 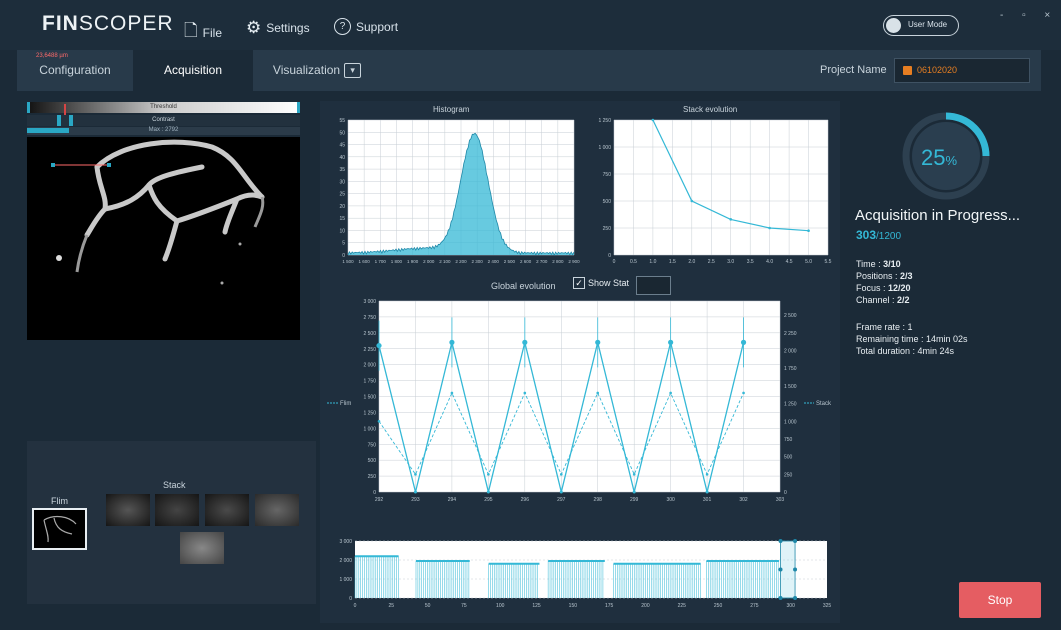 I want to click on global-evolution-title: Global evolution, so click(x=523, y=286).